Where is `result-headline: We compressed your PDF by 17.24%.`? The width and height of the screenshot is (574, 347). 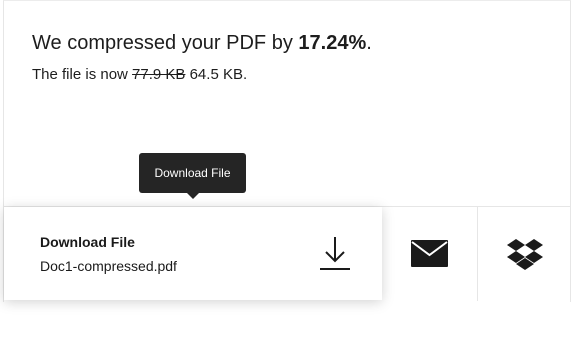 result-headline: We compressed your PDF by 17.24%. is located at coordinates (202, 43).